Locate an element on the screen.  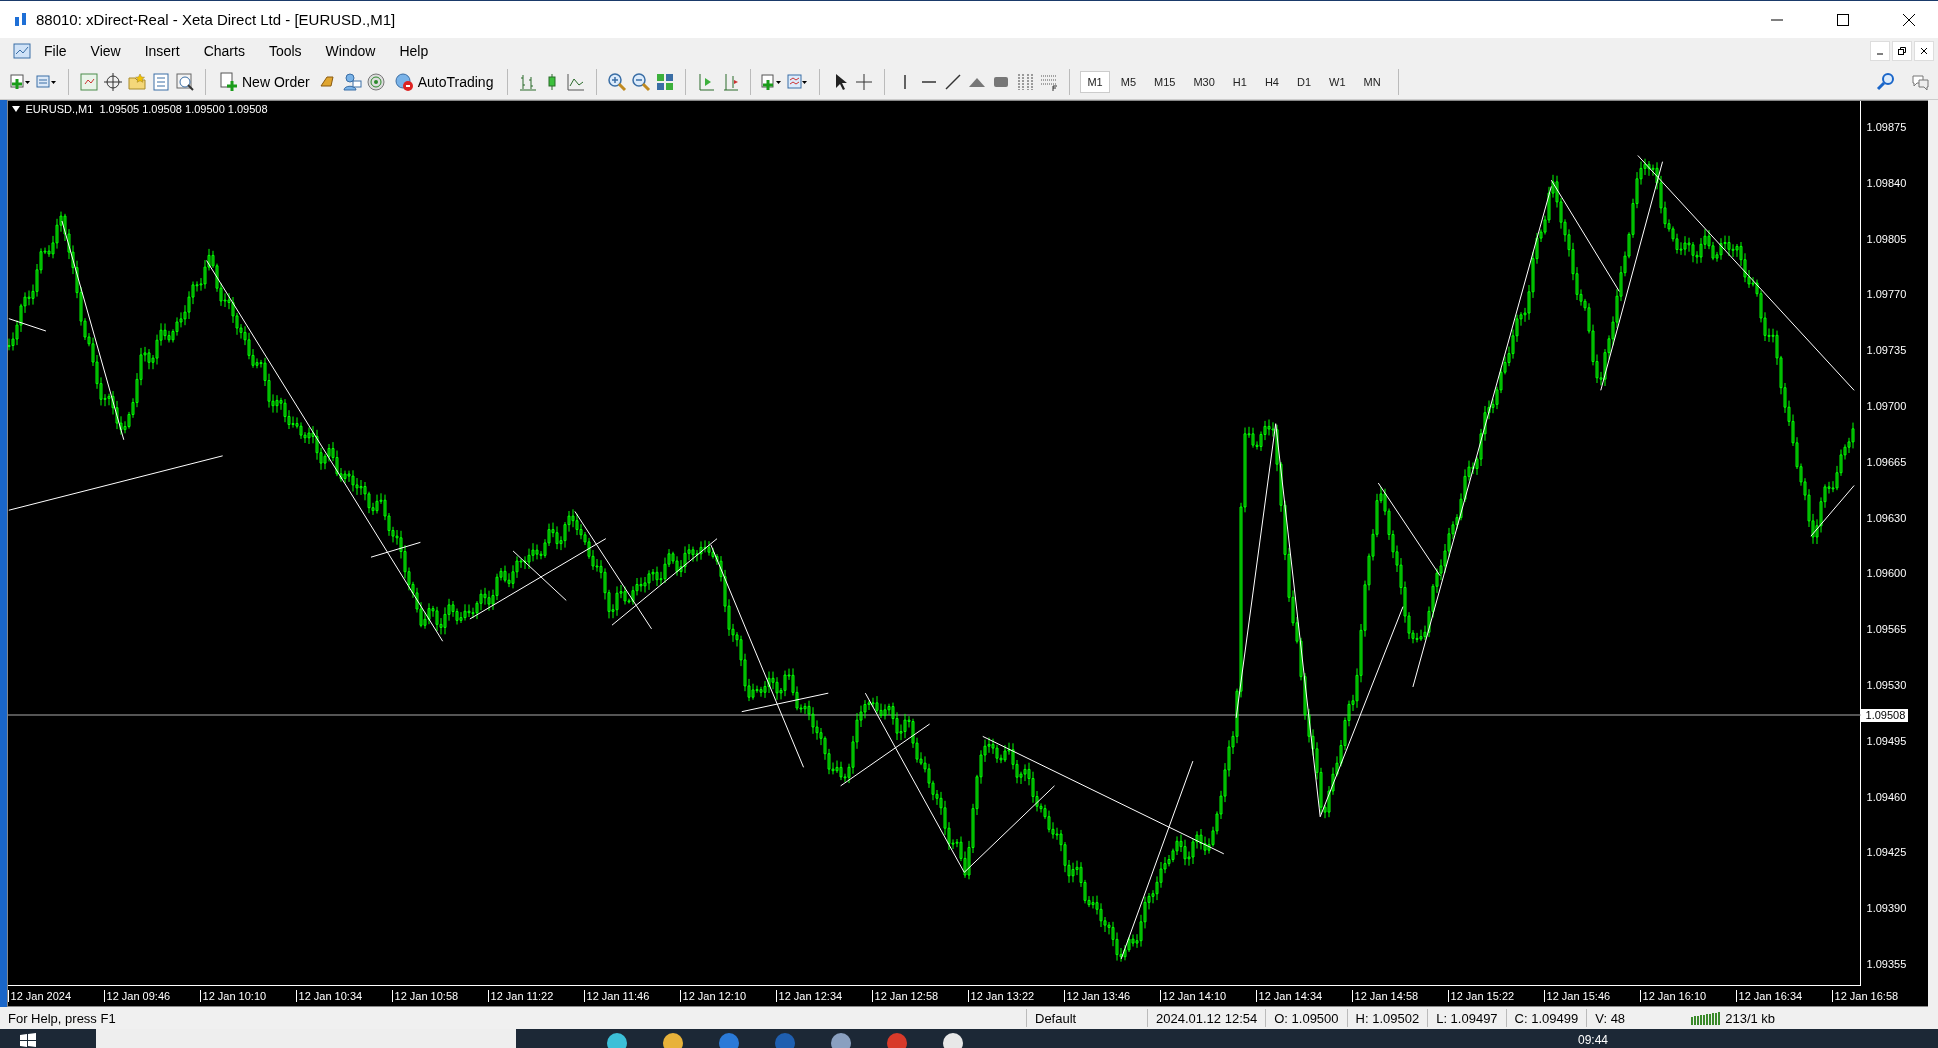
timeframe-button: H1 is located at coordinates (1239, 81).